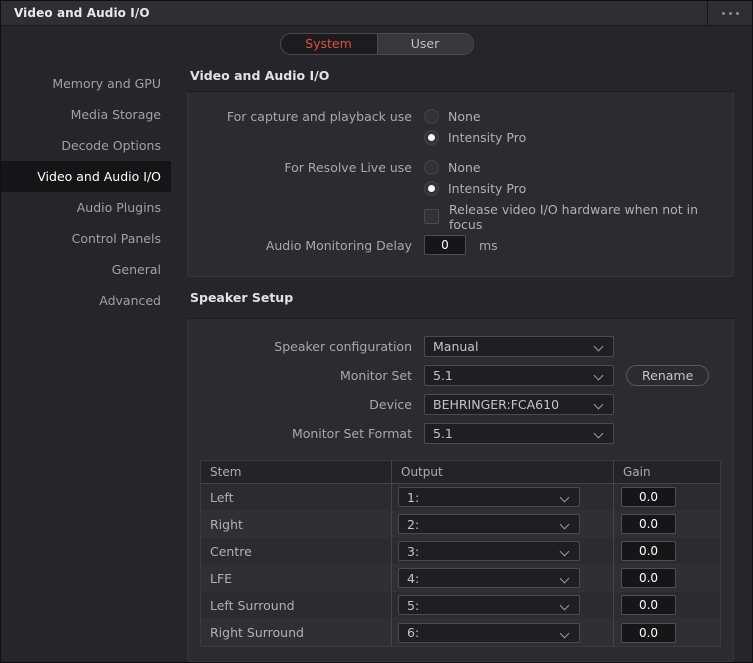 Image resolution: width=753 pixels, height=663 pixels. What do you see at coordinates (86, 269) in the screenshot?
I see `sidebar-item-general: General` at bounding box center [86, 269].